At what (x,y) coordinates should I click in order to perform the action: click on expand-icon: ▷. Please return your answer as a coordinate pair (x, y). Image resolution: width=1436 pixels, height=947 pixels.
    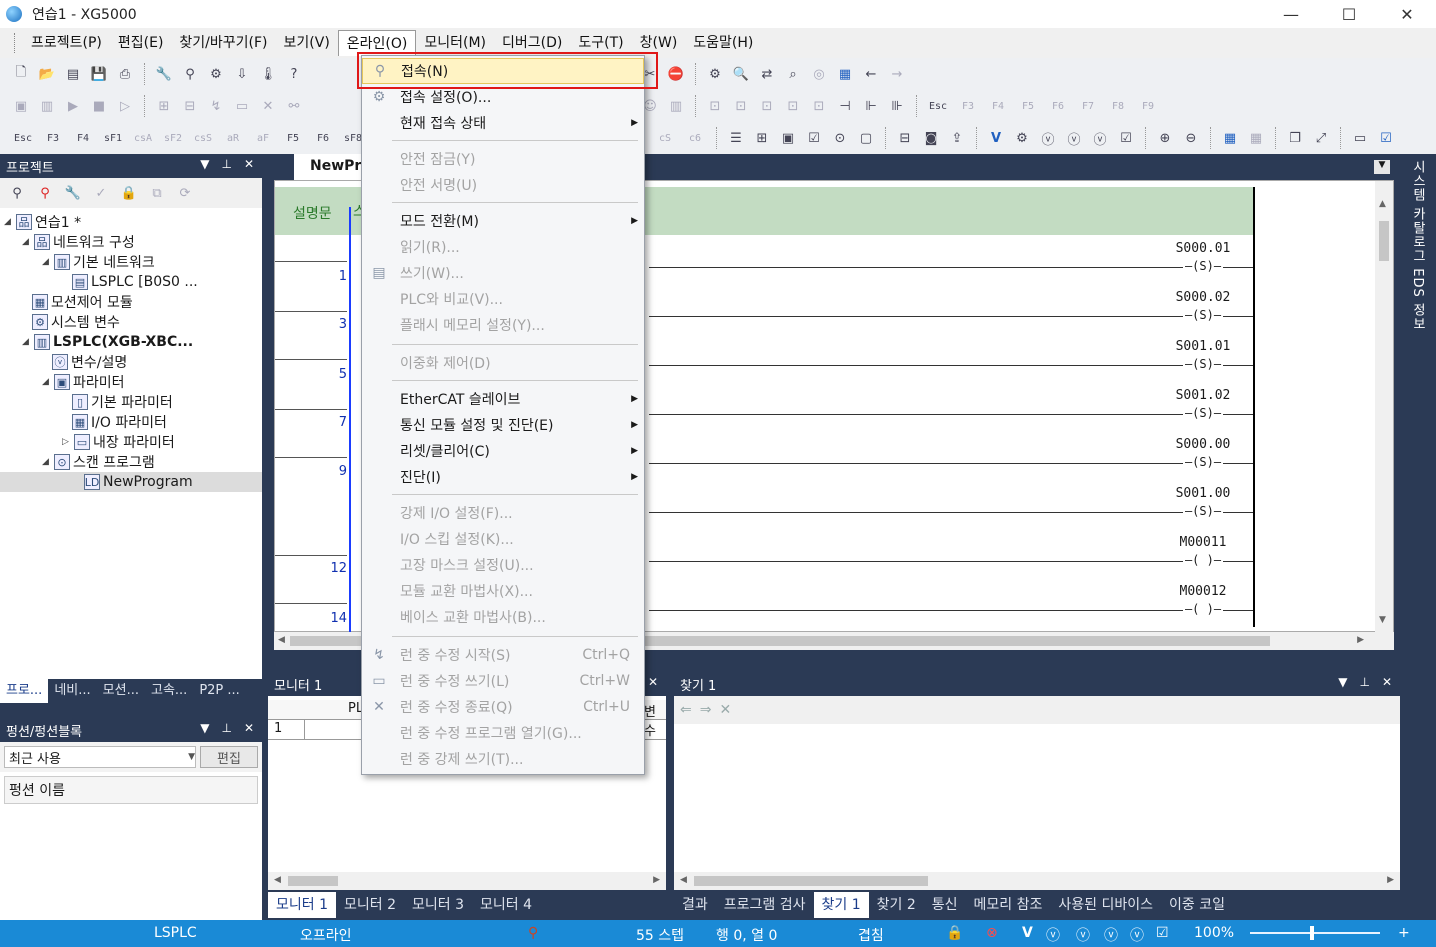
    Looking at the image, I should click on (68, 442).